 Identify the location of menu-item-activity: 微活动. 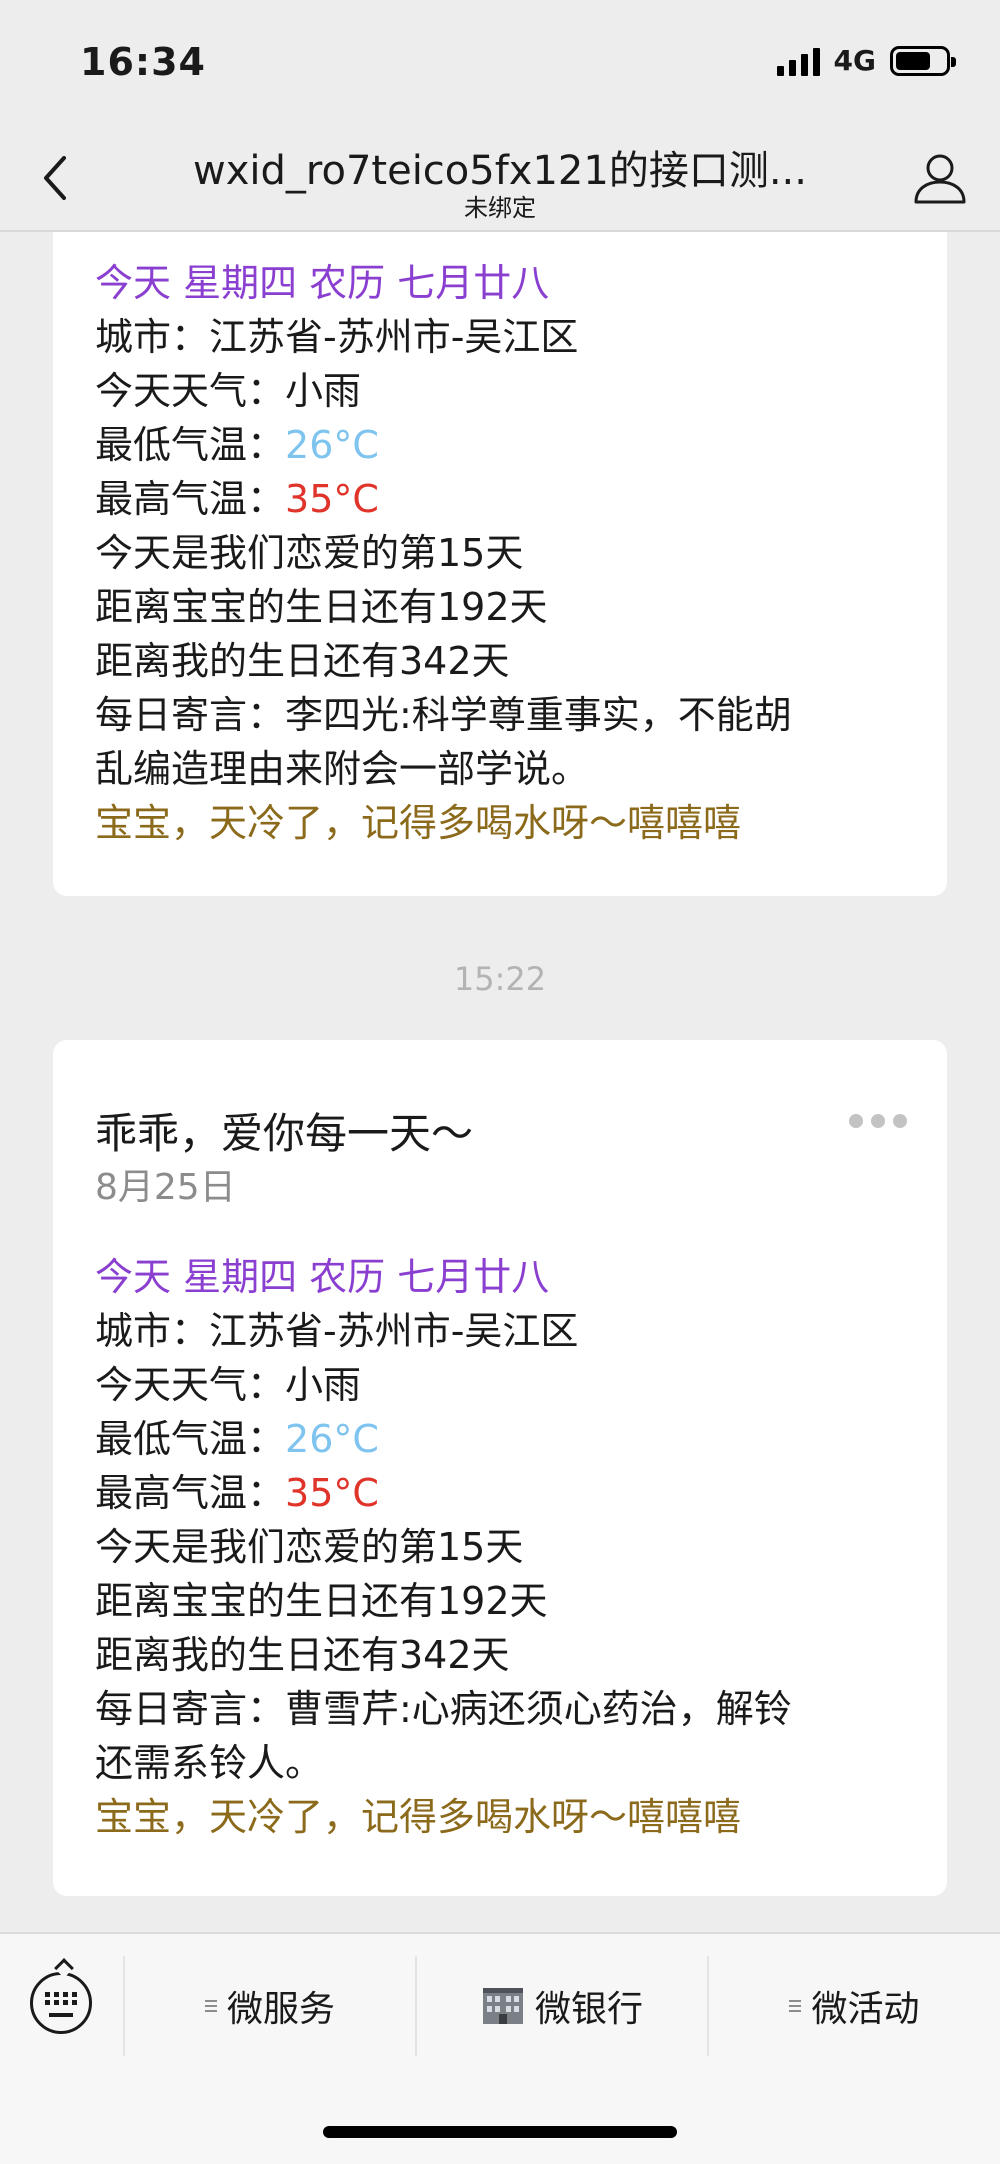
(854, 2006).